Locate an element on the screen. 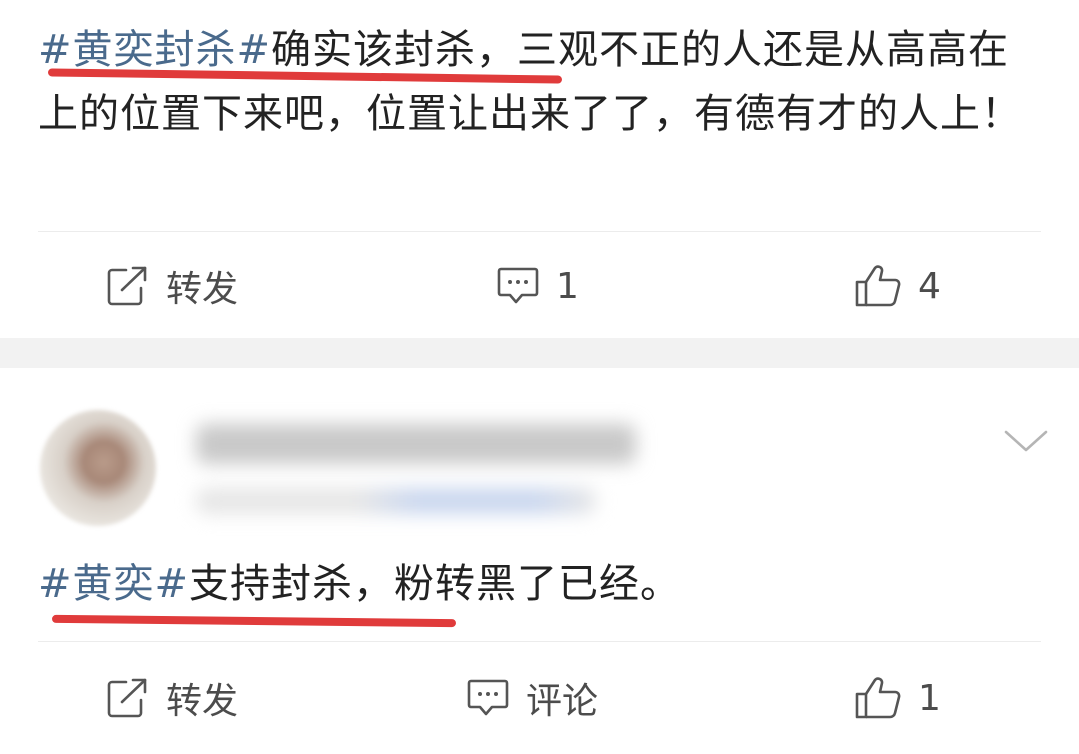  comment-button: 评论 is located at coordinates (532, 698).